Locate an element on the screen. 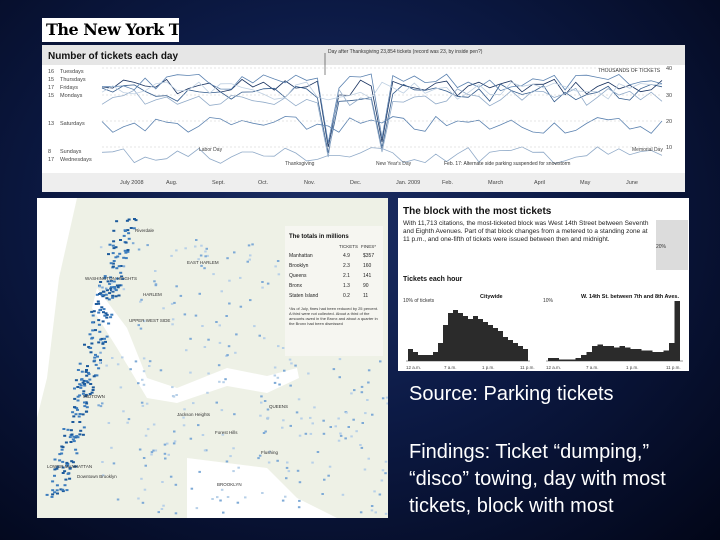 The height and width of the screenshot is (540, 720). borough-name-2: Queens is located at coordinates (298, 276).